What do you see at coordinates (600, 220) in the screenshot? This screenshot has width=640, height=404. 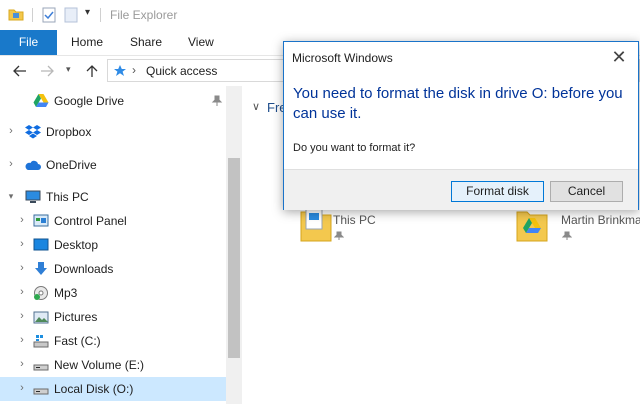 I see `tile-label: Martin Brinkma` at bounding box center [600, 220].